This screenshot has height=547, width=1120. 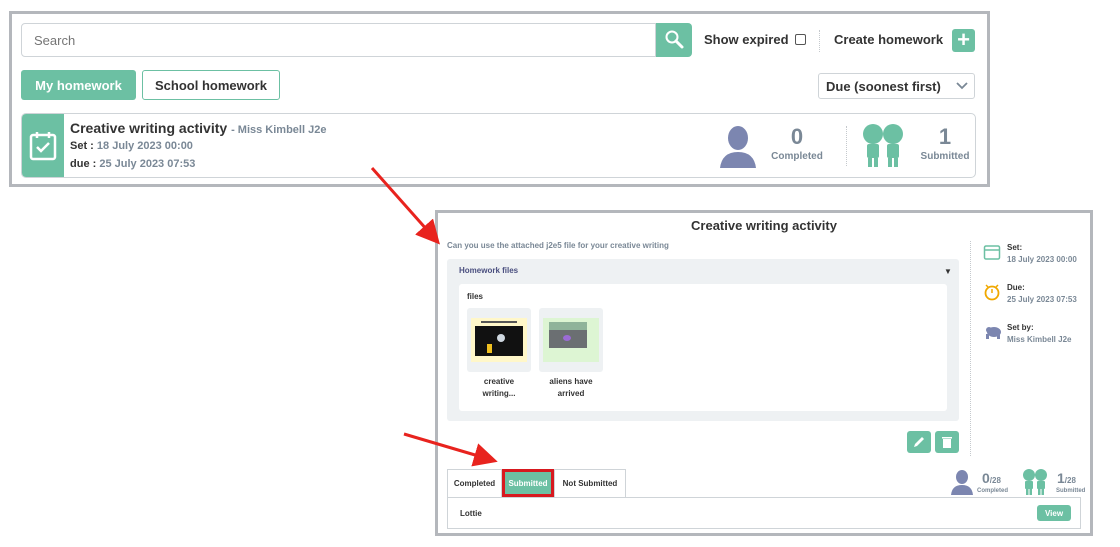 What do you see at coordinates (474, 483) in the screenshot?
I see `tab-completed: Completed` at bounding box center [474, 483].